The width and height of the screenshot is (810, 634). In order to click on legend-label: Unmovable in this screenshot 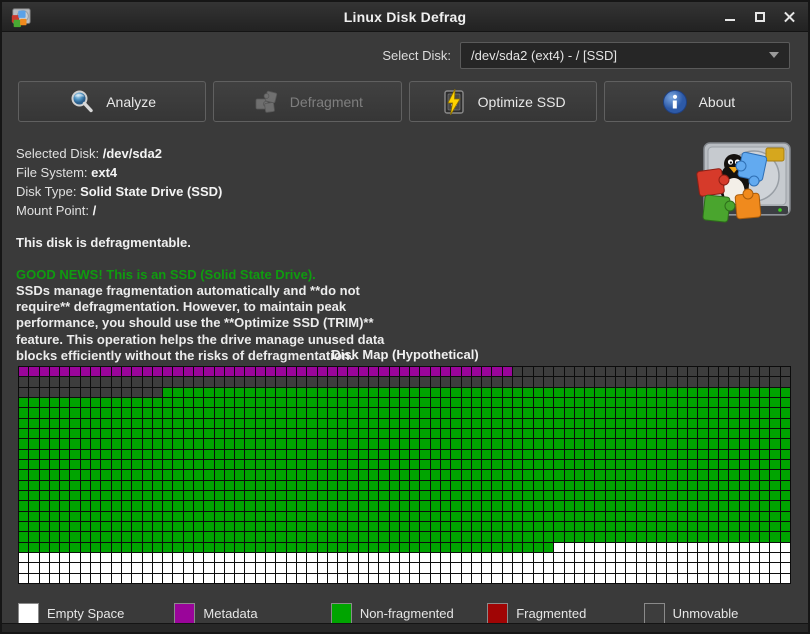, I will do `click(705, 613)`.